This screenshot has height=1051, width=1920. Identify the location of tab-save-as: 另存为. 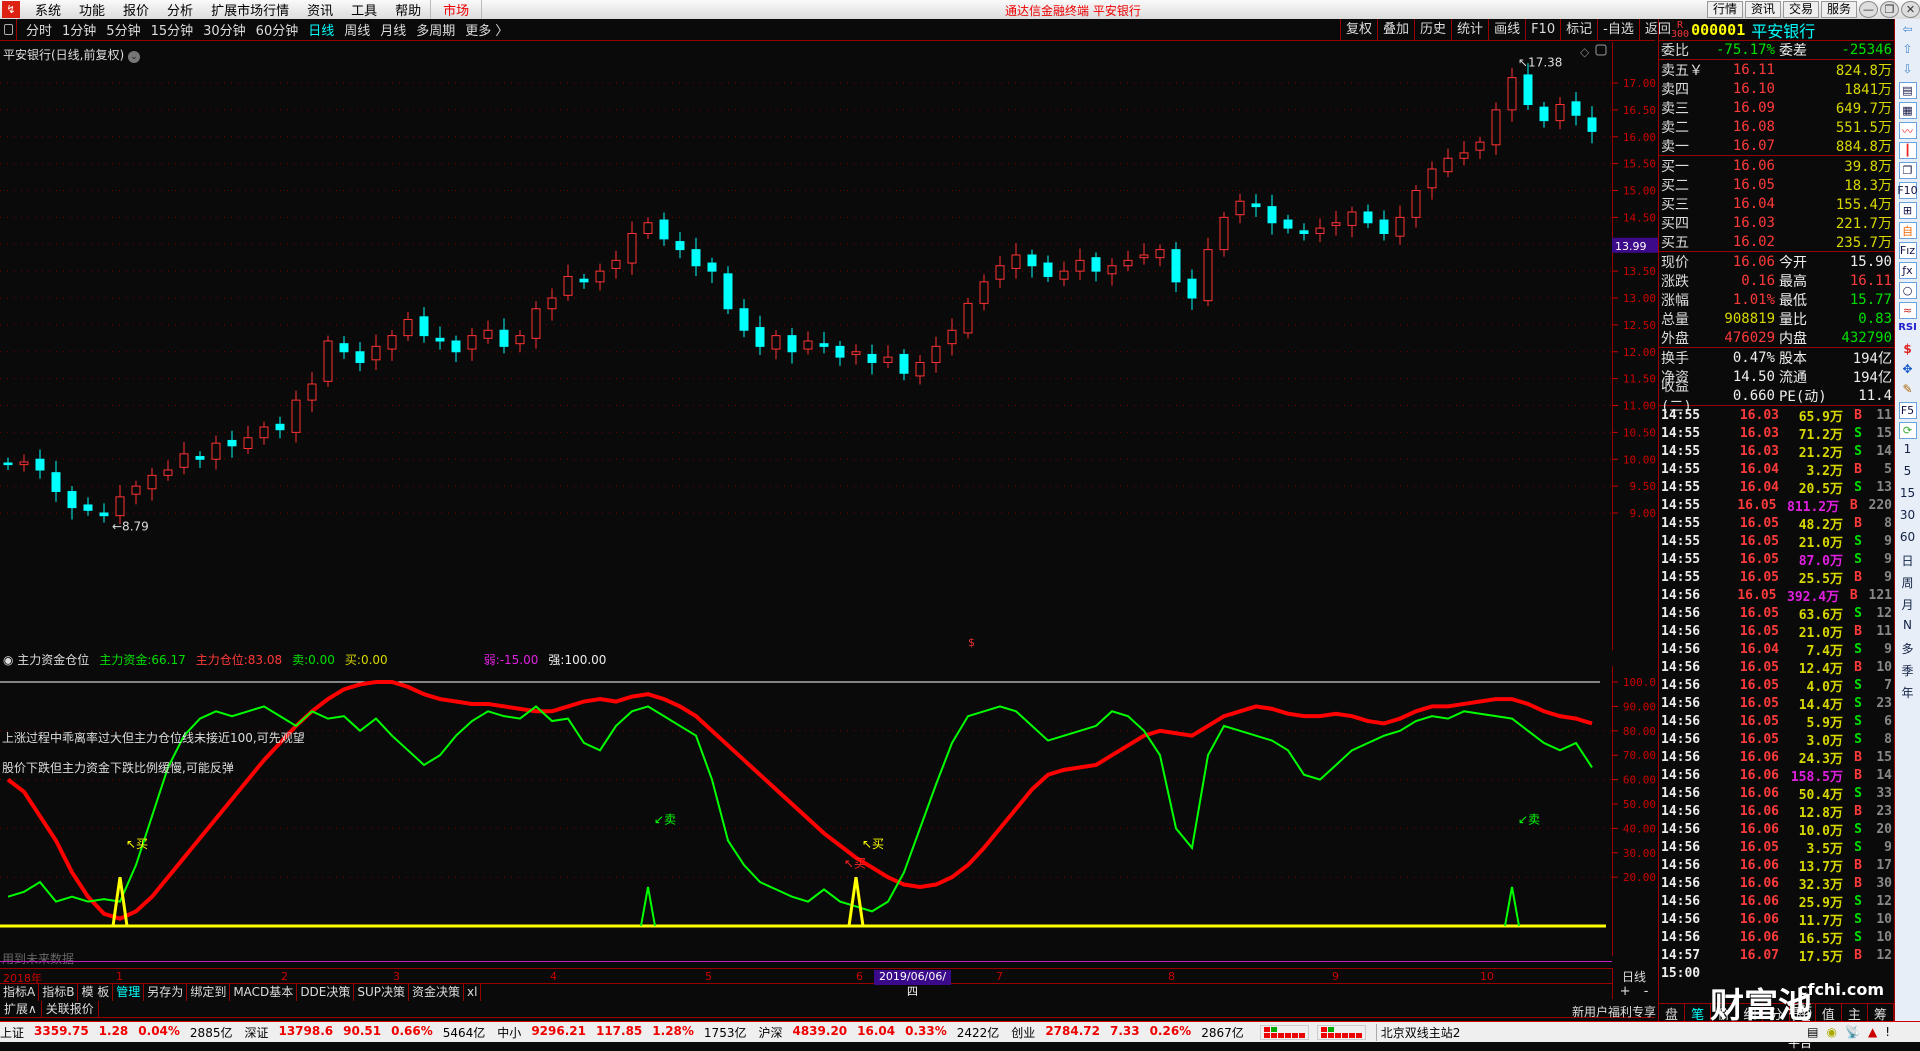
(166, 992).